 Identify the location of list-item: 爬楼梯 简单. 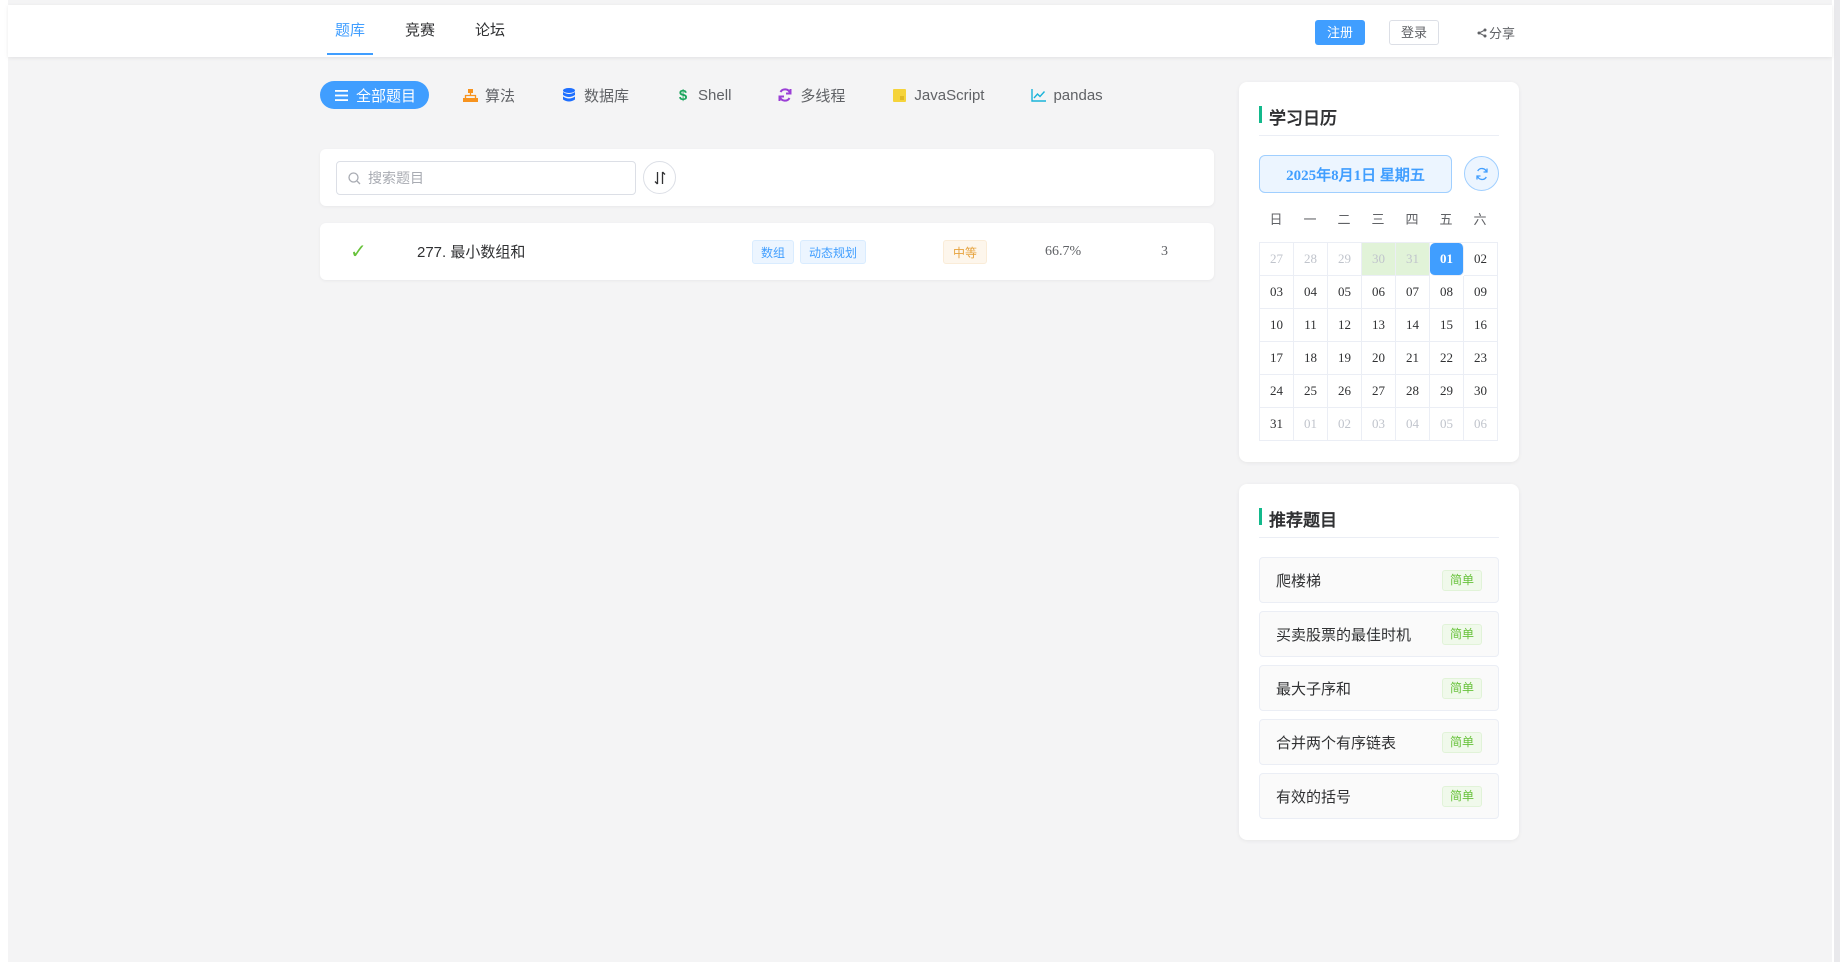
(1379, 580).